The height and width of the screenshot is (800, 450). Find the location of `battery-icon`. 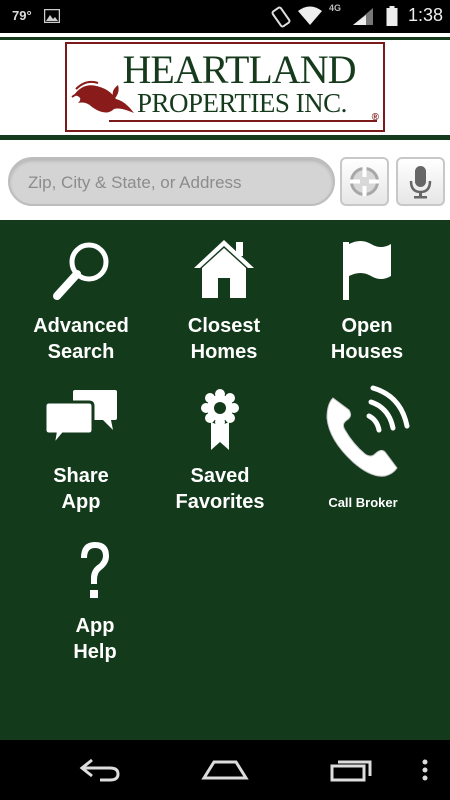

battery-icon is located at coordinates (392, 18).